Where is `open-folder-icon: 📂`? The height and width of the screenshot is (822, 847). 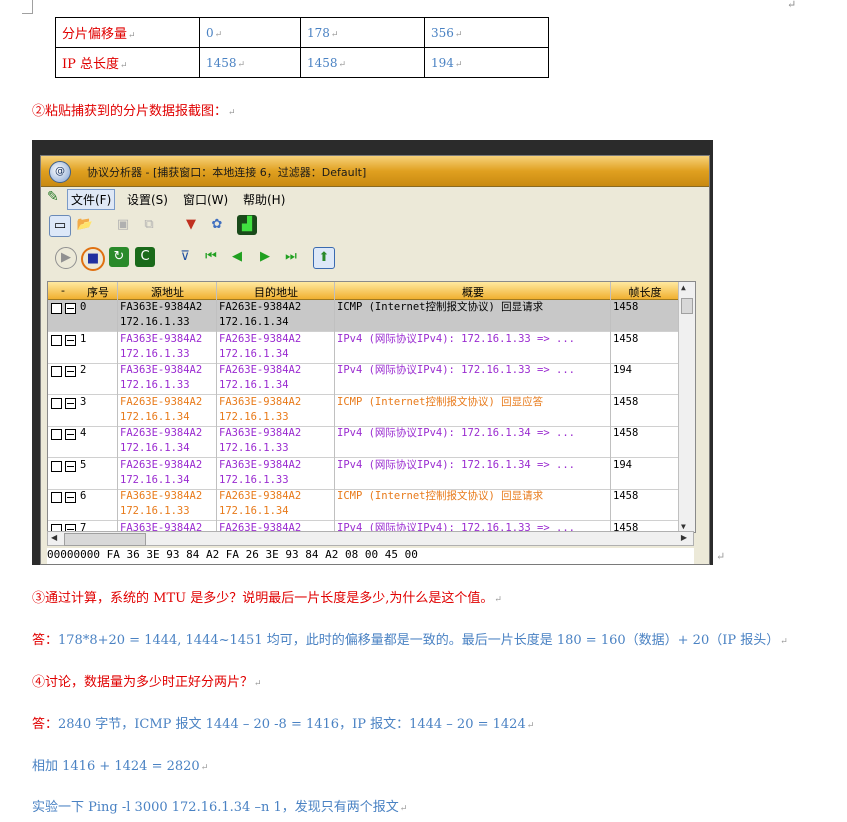
open-folder-icon: 📂 is located at coordinates (85, 225).